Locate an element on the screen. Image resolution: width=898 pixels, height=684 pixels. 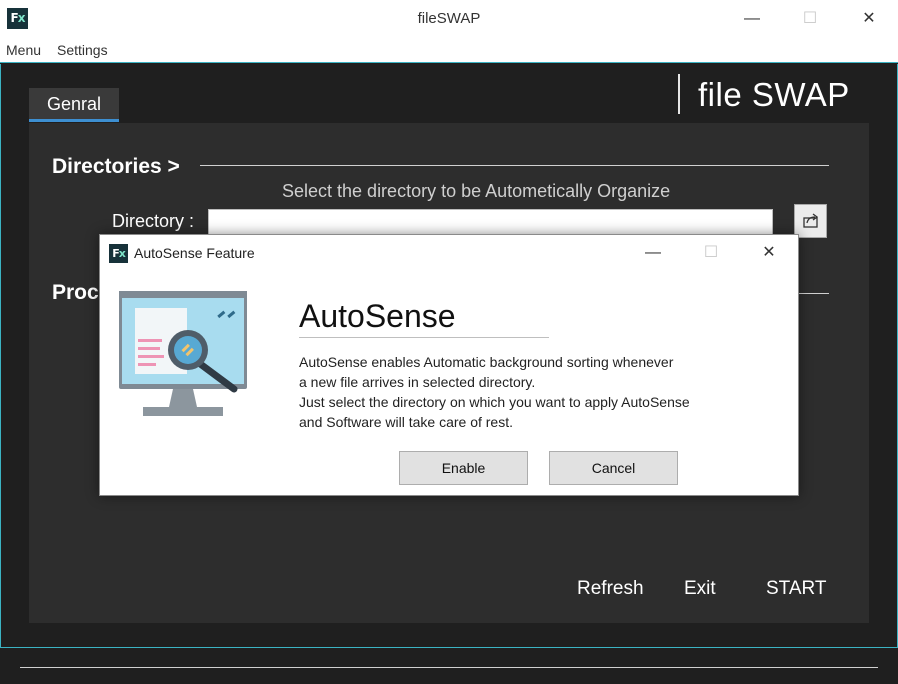
dialog-text-line: and Software will take care of rest. is located at coordinates (406, 422).